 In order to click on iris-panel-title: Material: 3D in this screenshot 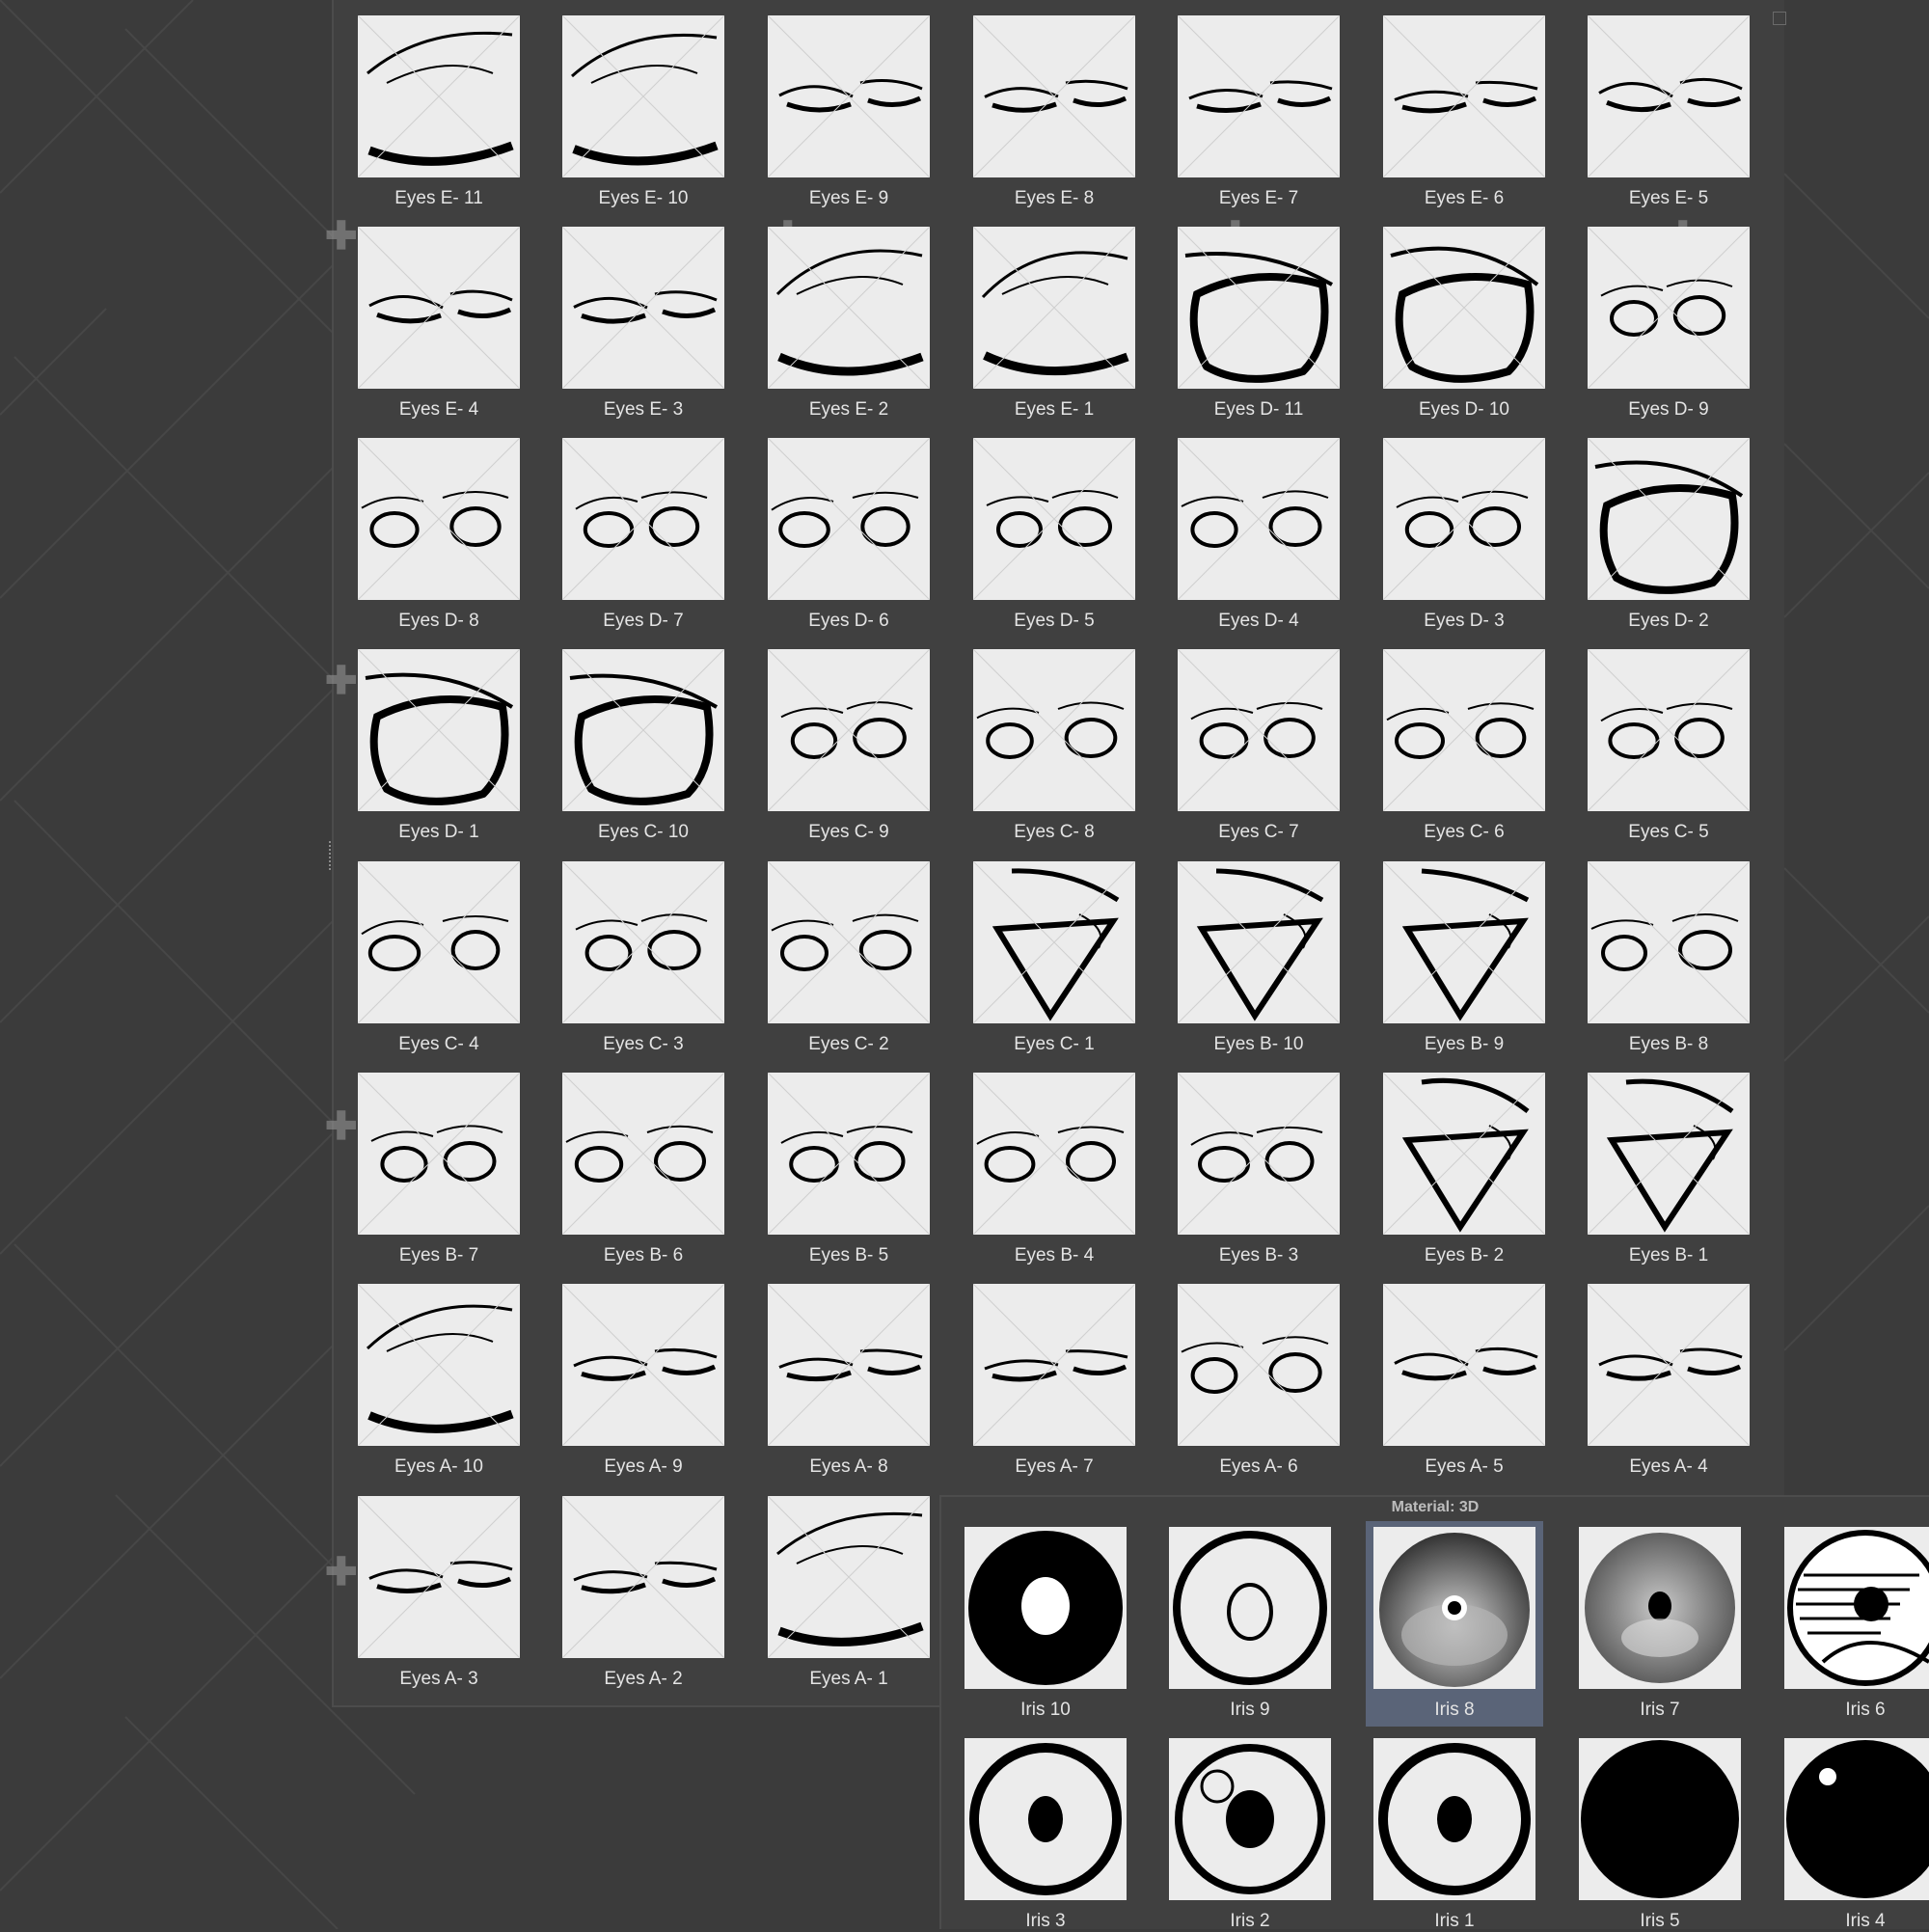, I will do `click(1435, 1507)`.